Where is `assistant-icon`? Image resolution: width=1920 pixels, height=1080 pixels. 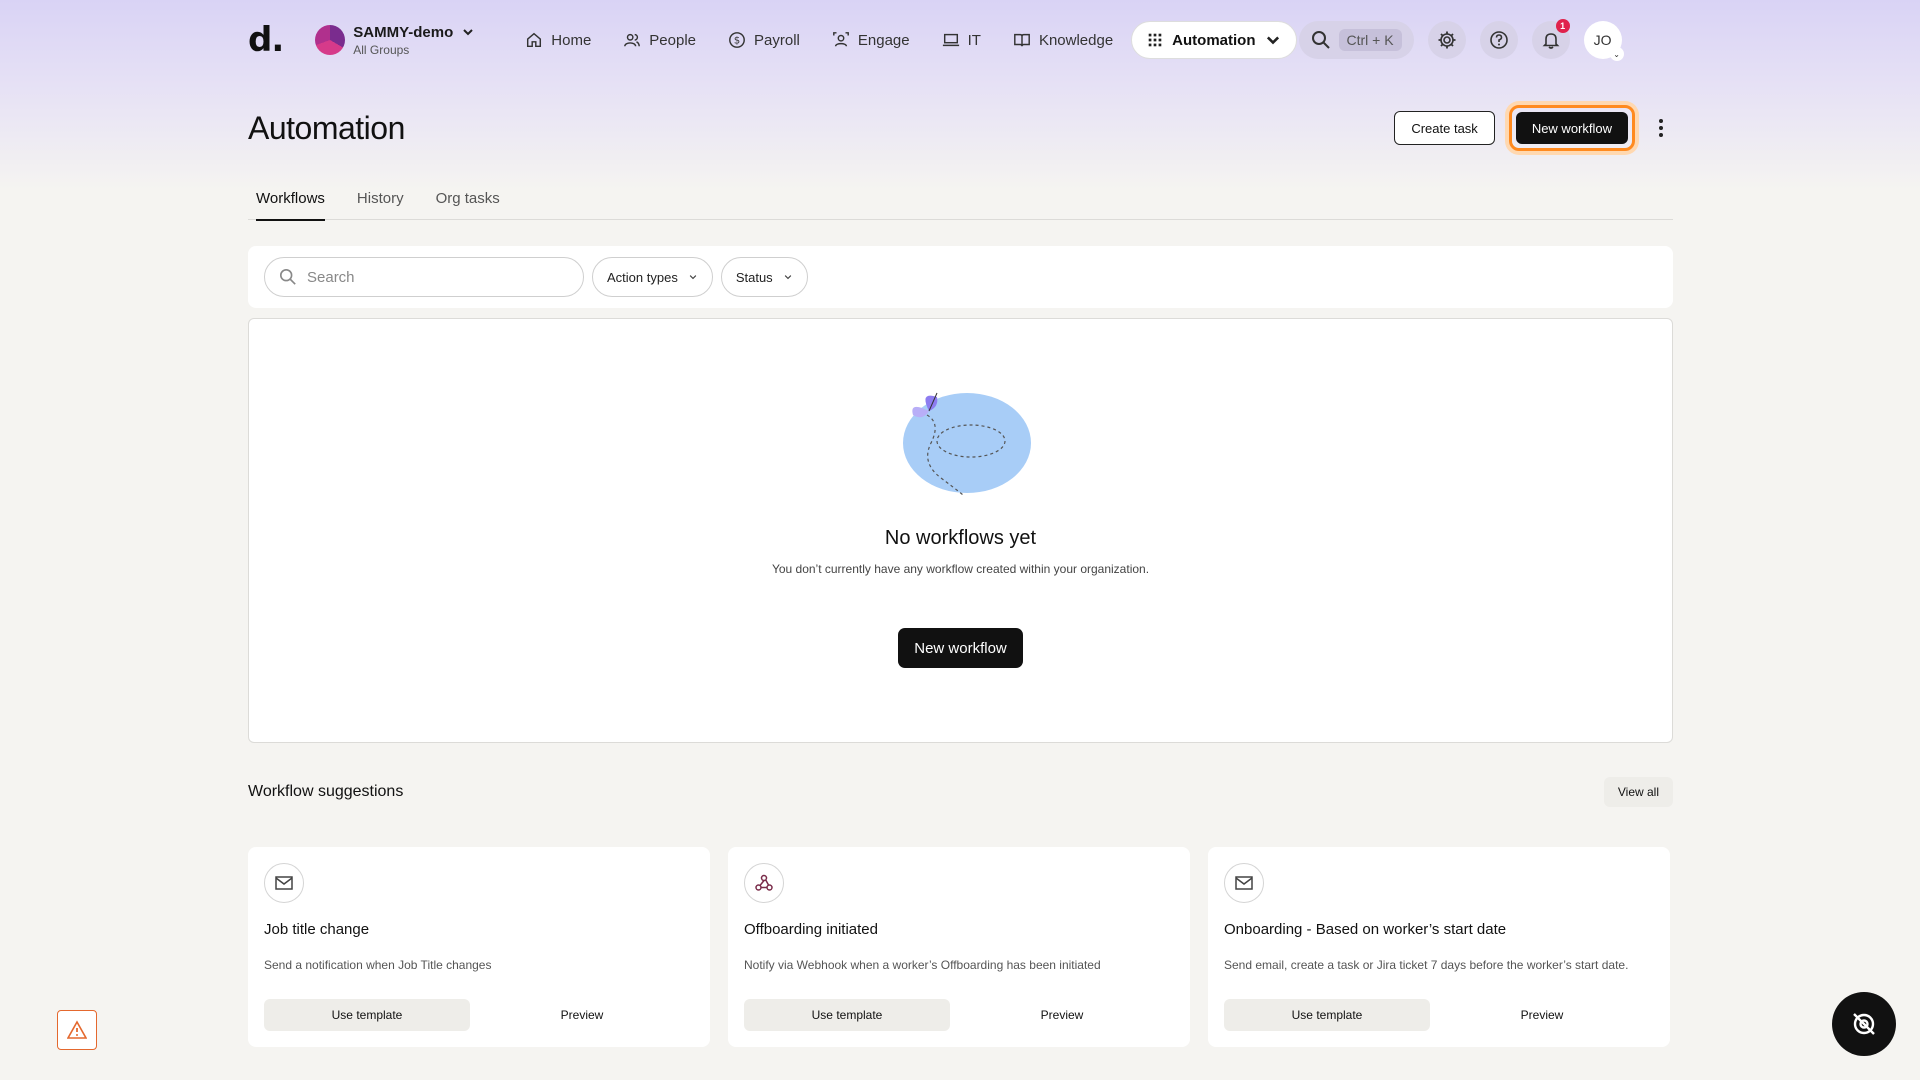 assistant-icon is located at coordinates (1864, 1024).